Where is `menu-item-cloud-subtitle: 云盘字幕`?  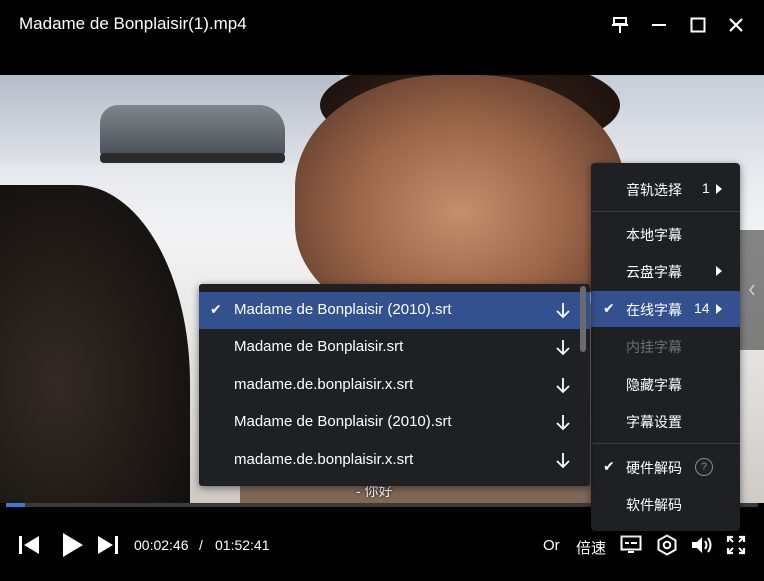 menu-item-cloud-subtitle: 云盘字幕 is located at coordinates (665, 271).